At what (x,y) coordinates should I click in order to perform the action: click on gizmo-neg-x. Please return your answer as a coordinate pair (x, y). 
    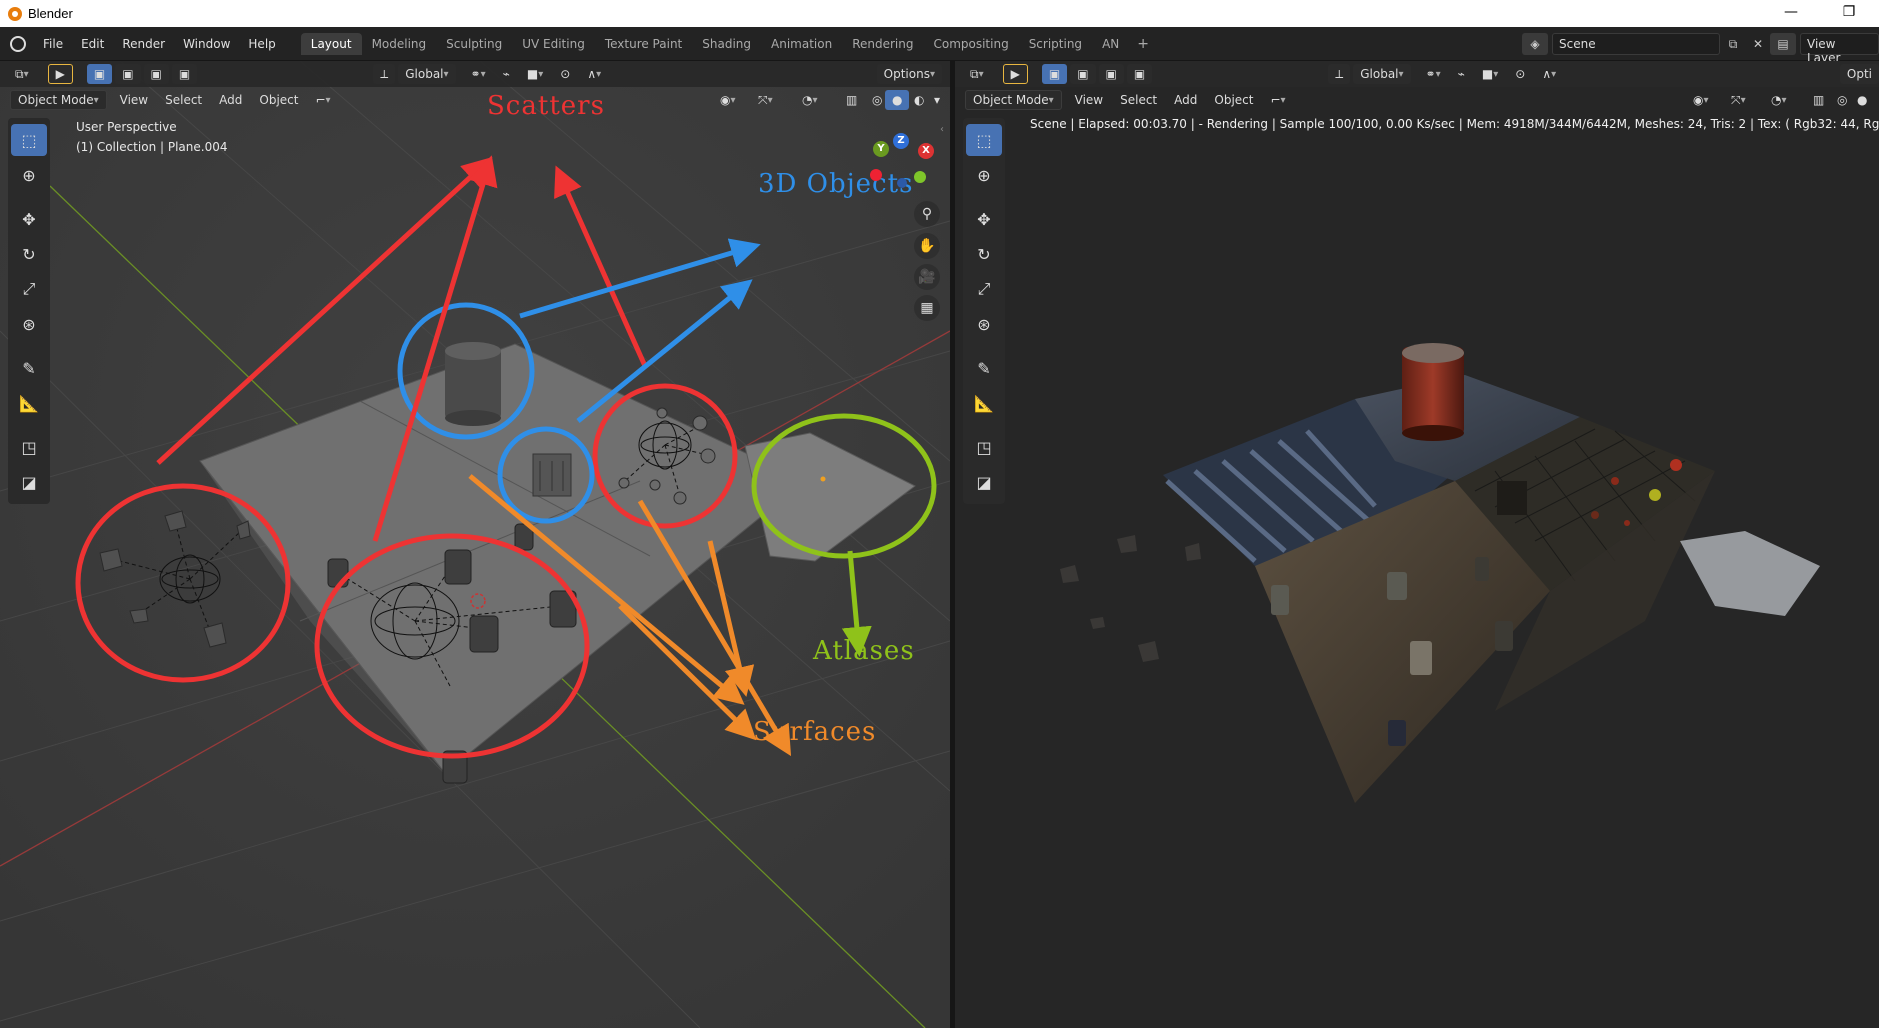
    Looking at the image, I should click on (876, 175).